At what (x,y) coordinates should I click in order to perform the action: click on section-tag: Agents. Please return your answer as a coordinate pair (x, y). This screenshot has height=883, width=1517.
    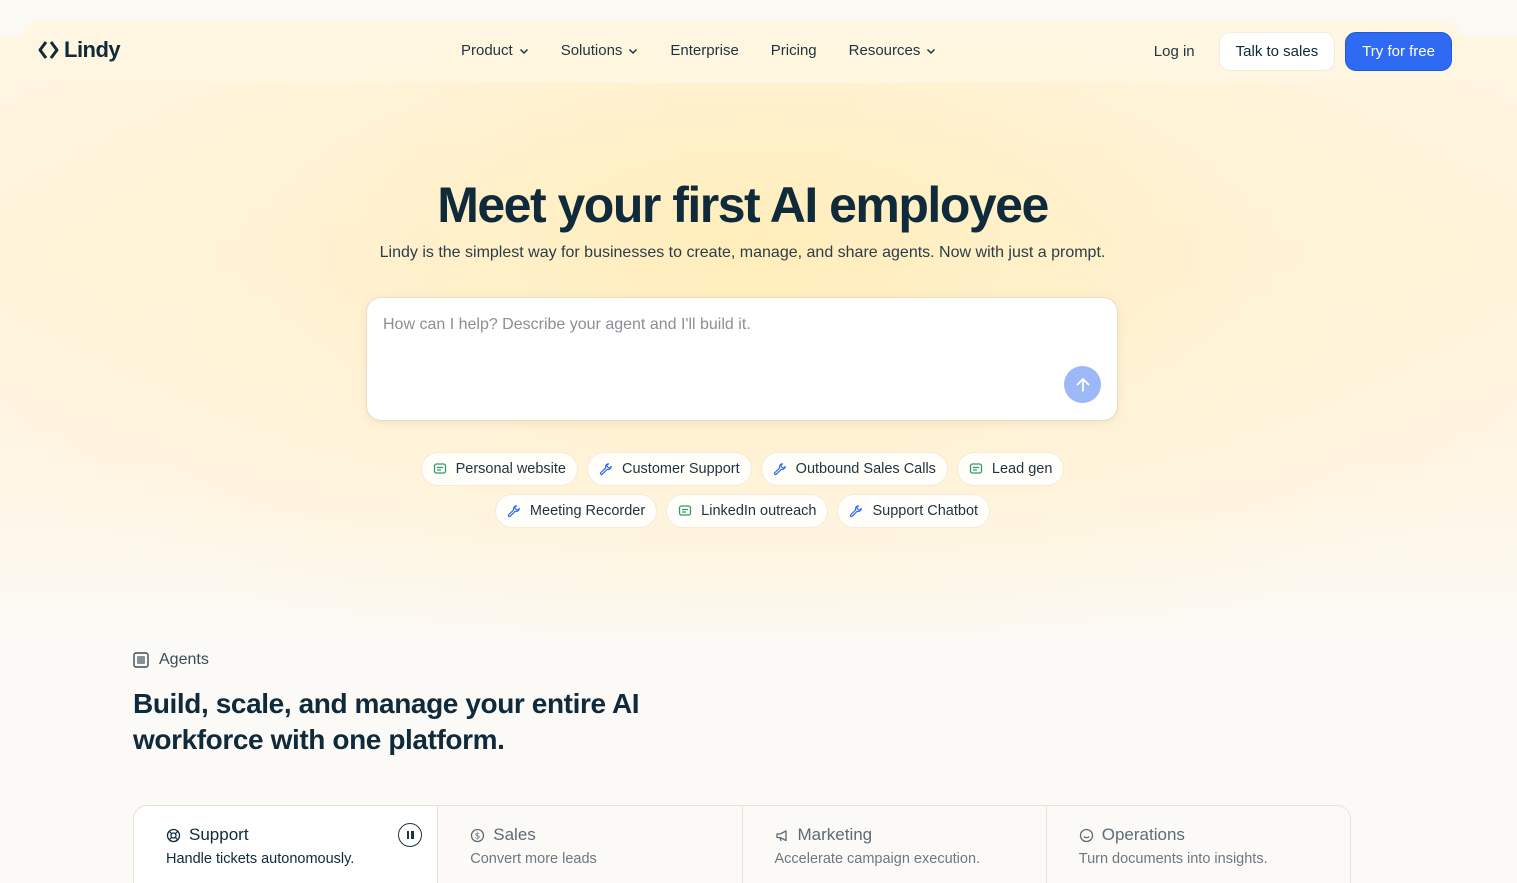
    Looking at the image, I should click on (171, 660).